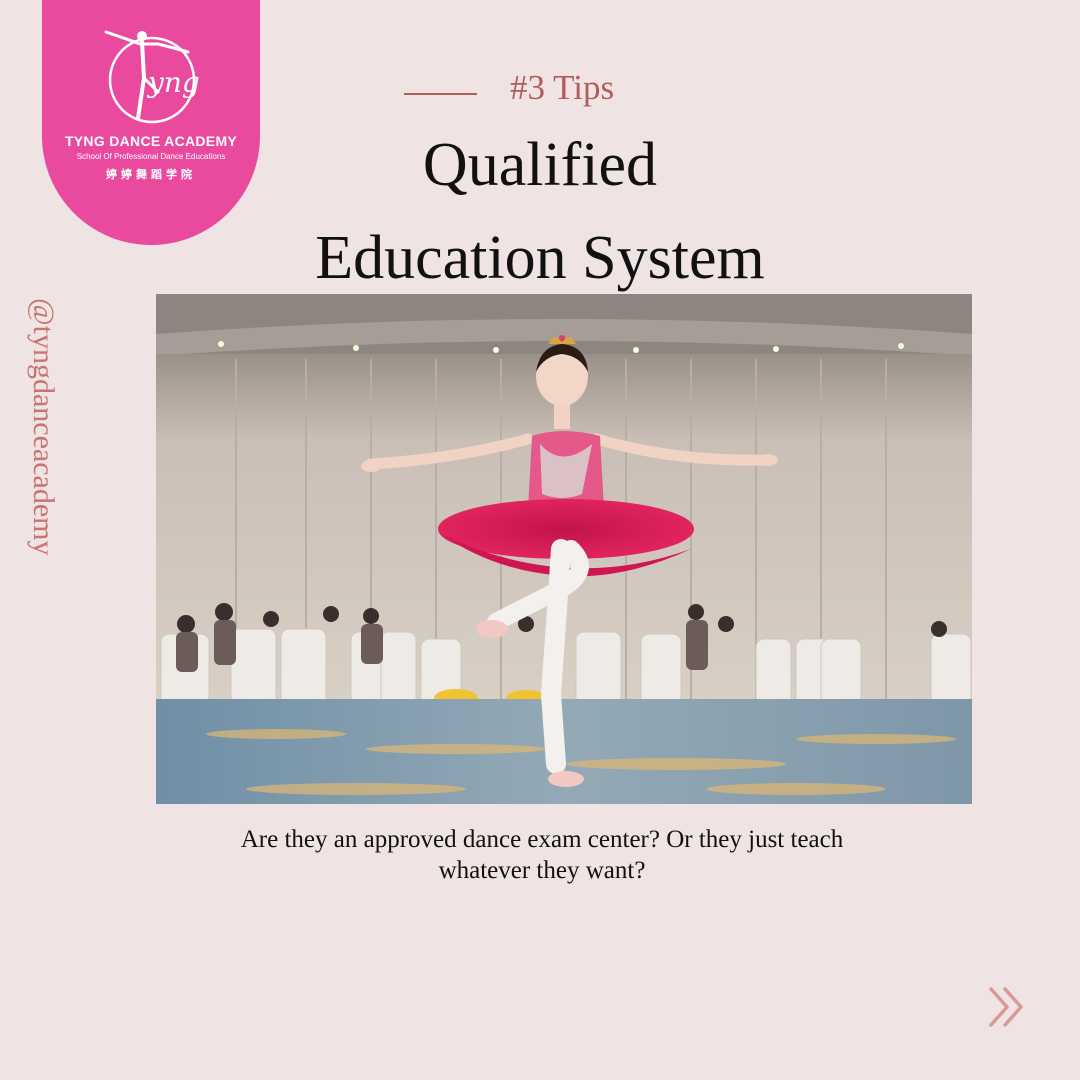 The width and height of the screenshot is (1080, 1080). I want to click on tip-header: #3 Tips, so click(534, 88).